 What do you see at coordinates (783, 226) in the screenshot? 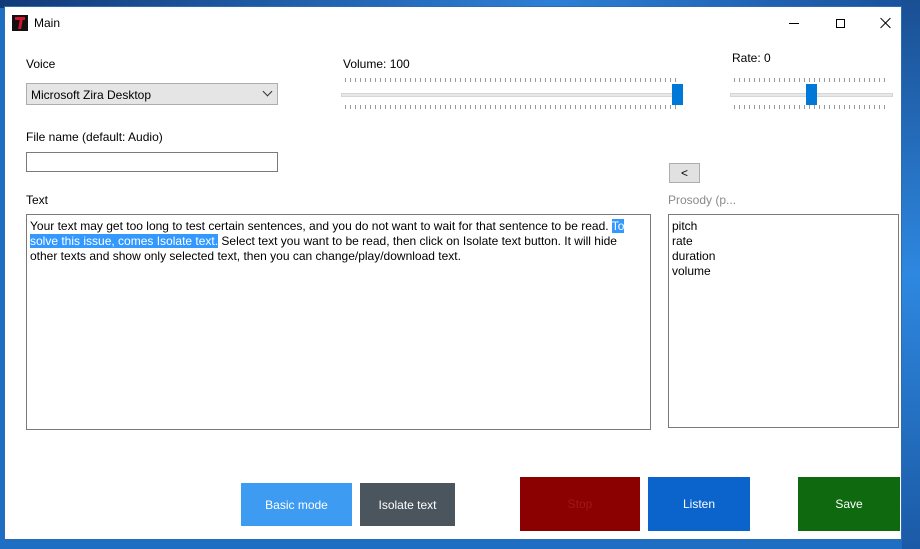
I see `prosody-item-pitch: pitch` at bounding box center [783, 226].